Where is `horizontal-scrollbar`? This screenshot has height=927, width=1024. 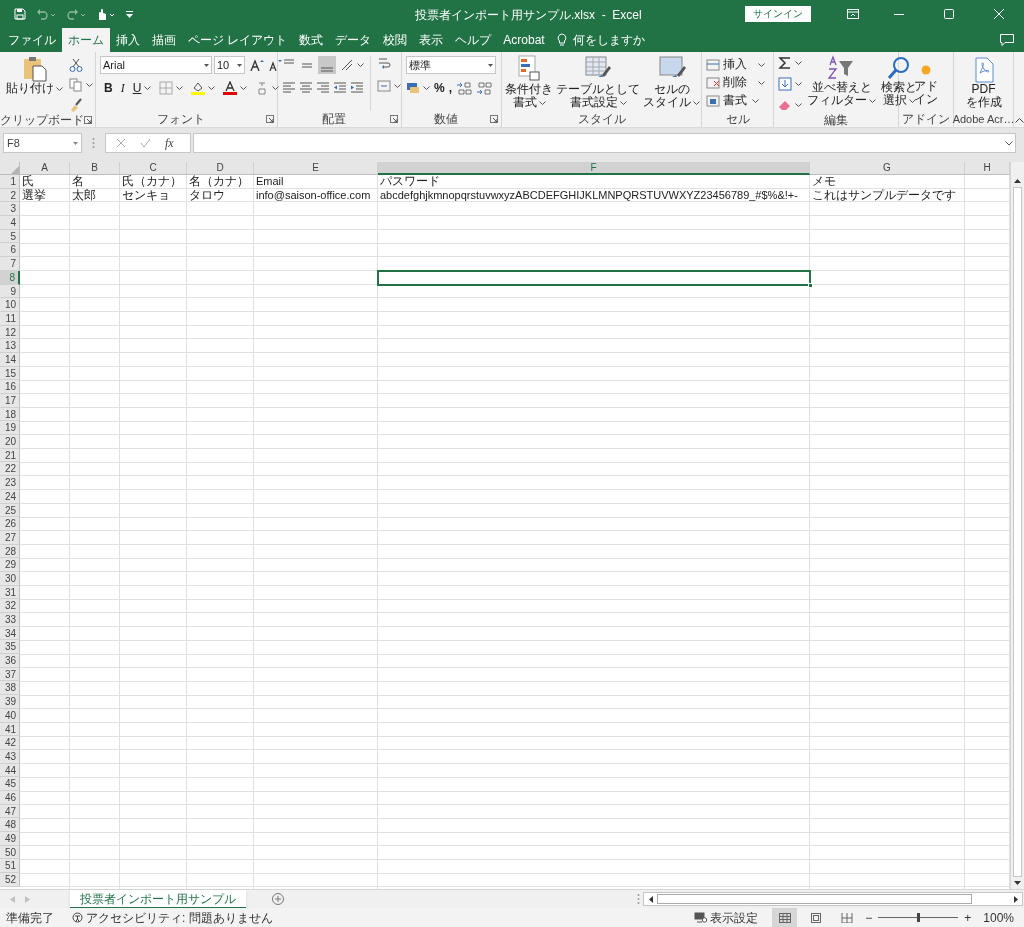 horizontal-scrollbar is located at coordinates (833, 899).